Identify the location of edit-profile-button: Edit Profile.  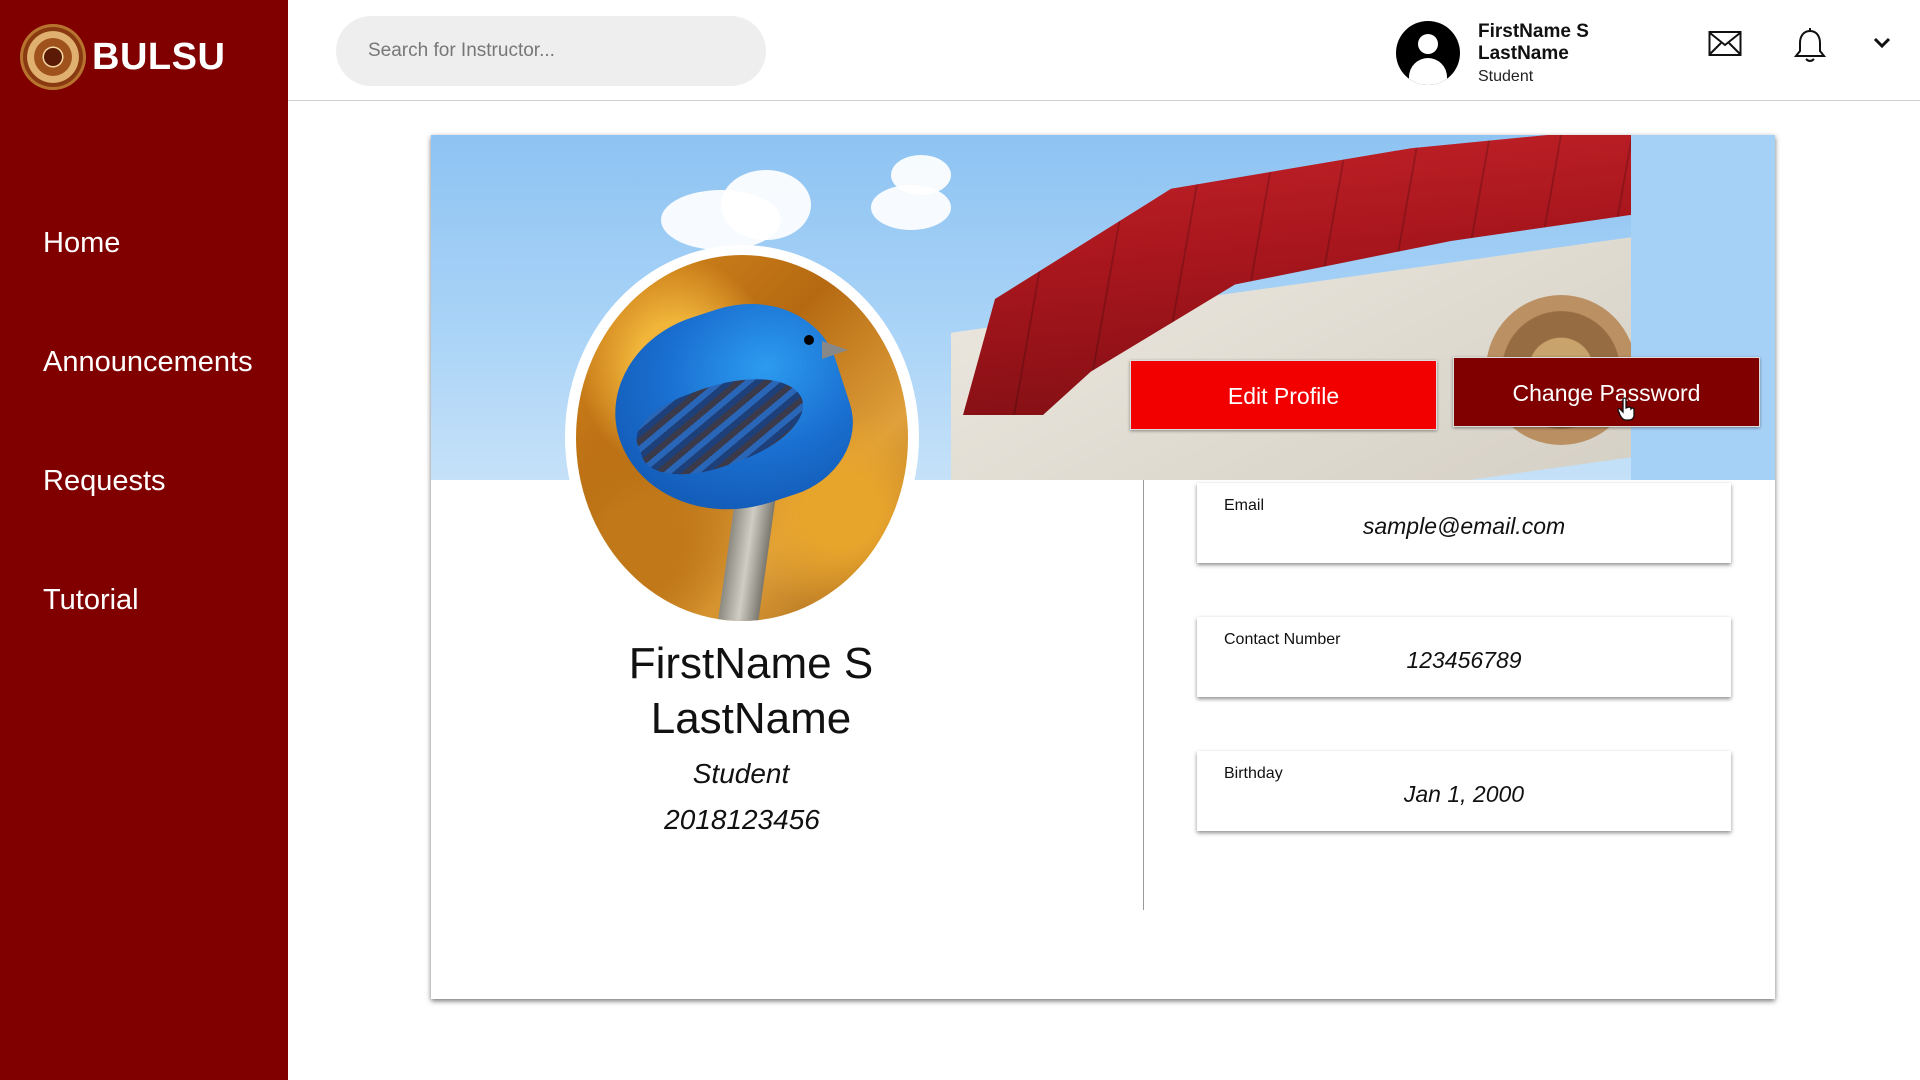
(1283, 395).